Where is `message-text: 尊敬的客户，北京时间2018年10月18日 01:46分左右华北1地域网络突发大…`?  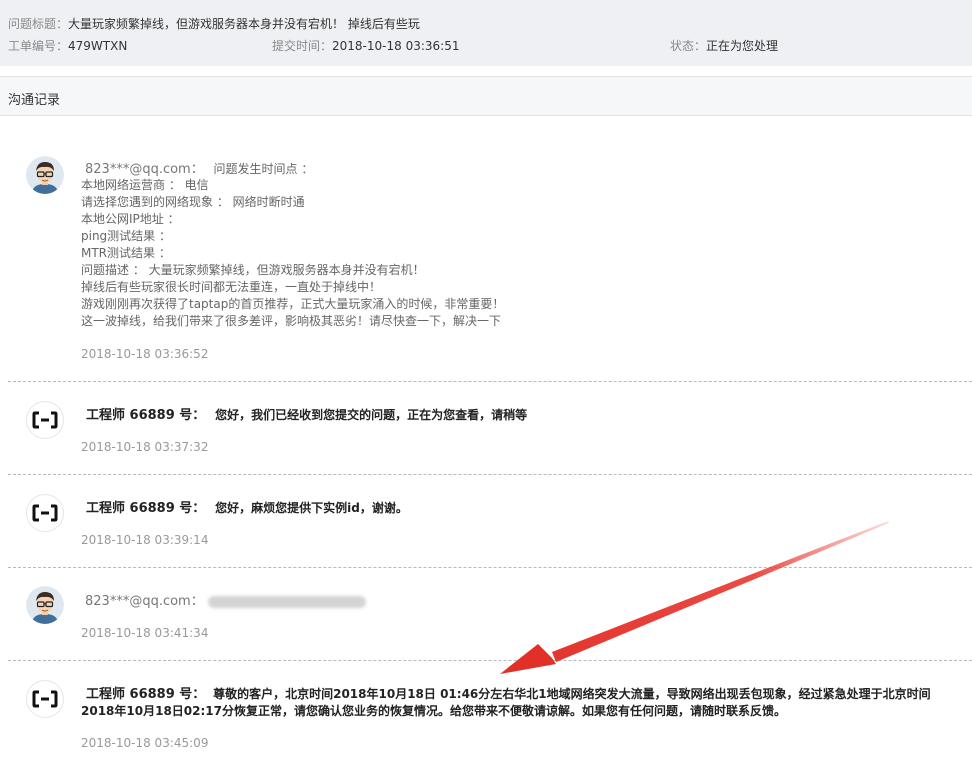
message-text: 尊敬的客户，北京时间2018年10月18日 01:46分左右华北1地域网络突发大… is located at coordinates (572, 694).